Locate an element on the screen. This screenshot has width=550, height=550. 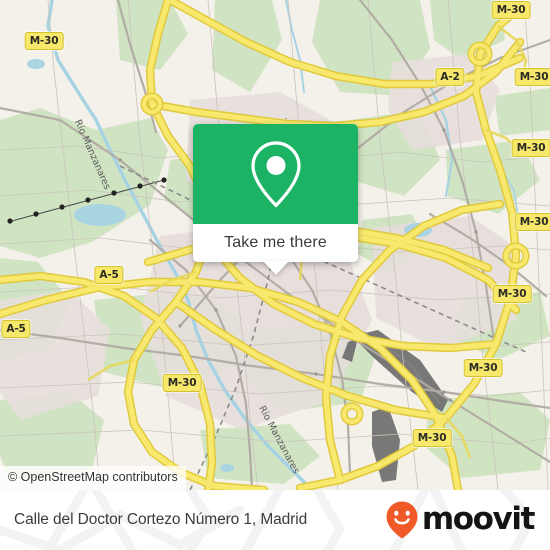
destination-callout: Take me there is located at coordinates (275, 199).